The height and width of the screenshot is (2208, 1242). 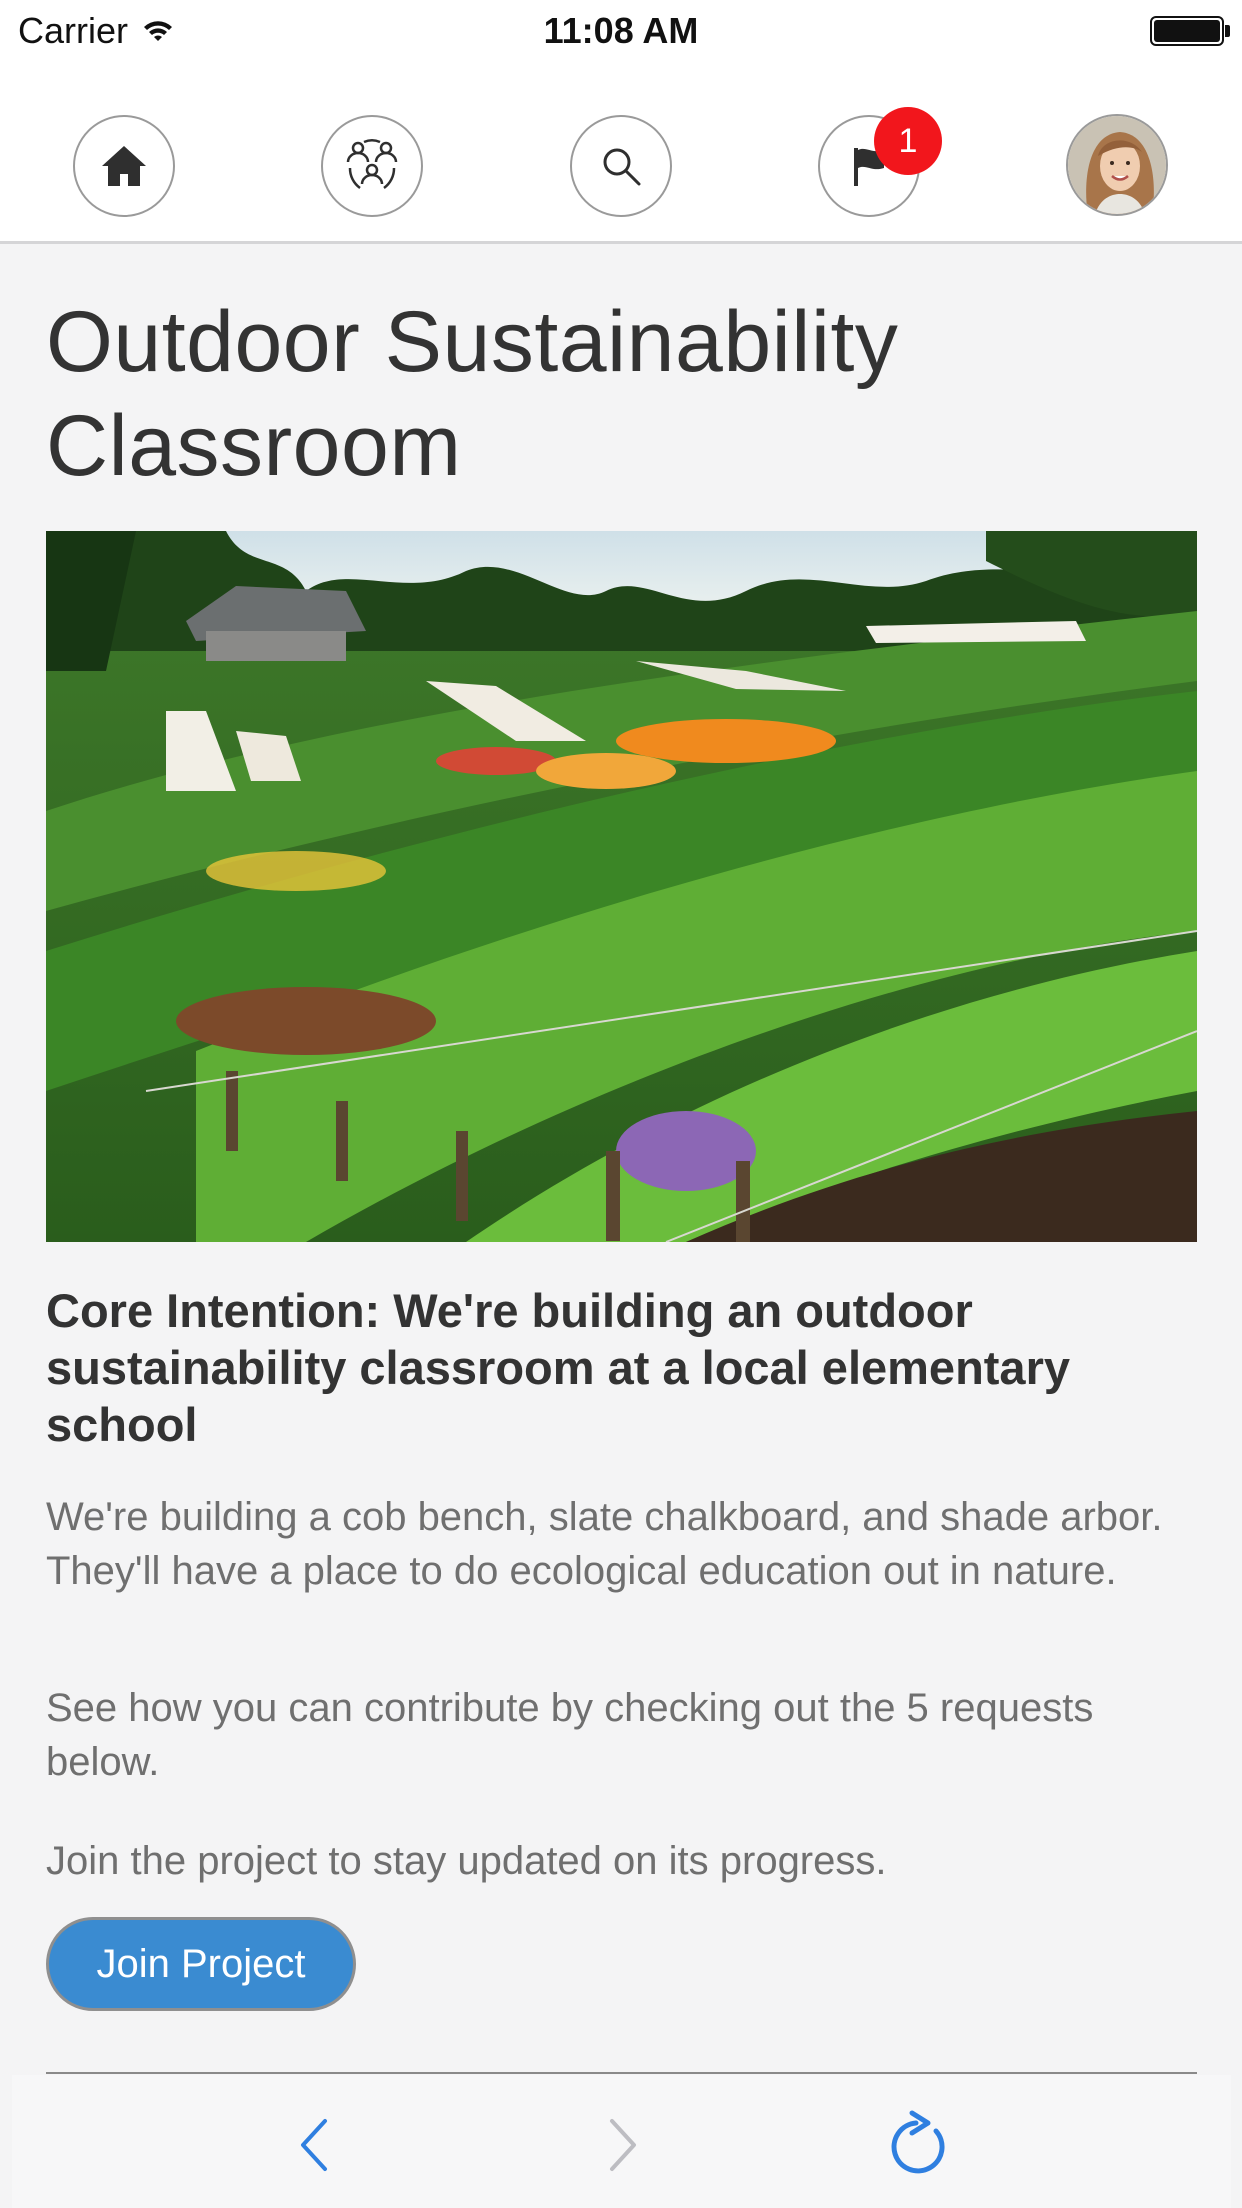 I want to click on notification-badge: 1, so click(x=908, y=141).